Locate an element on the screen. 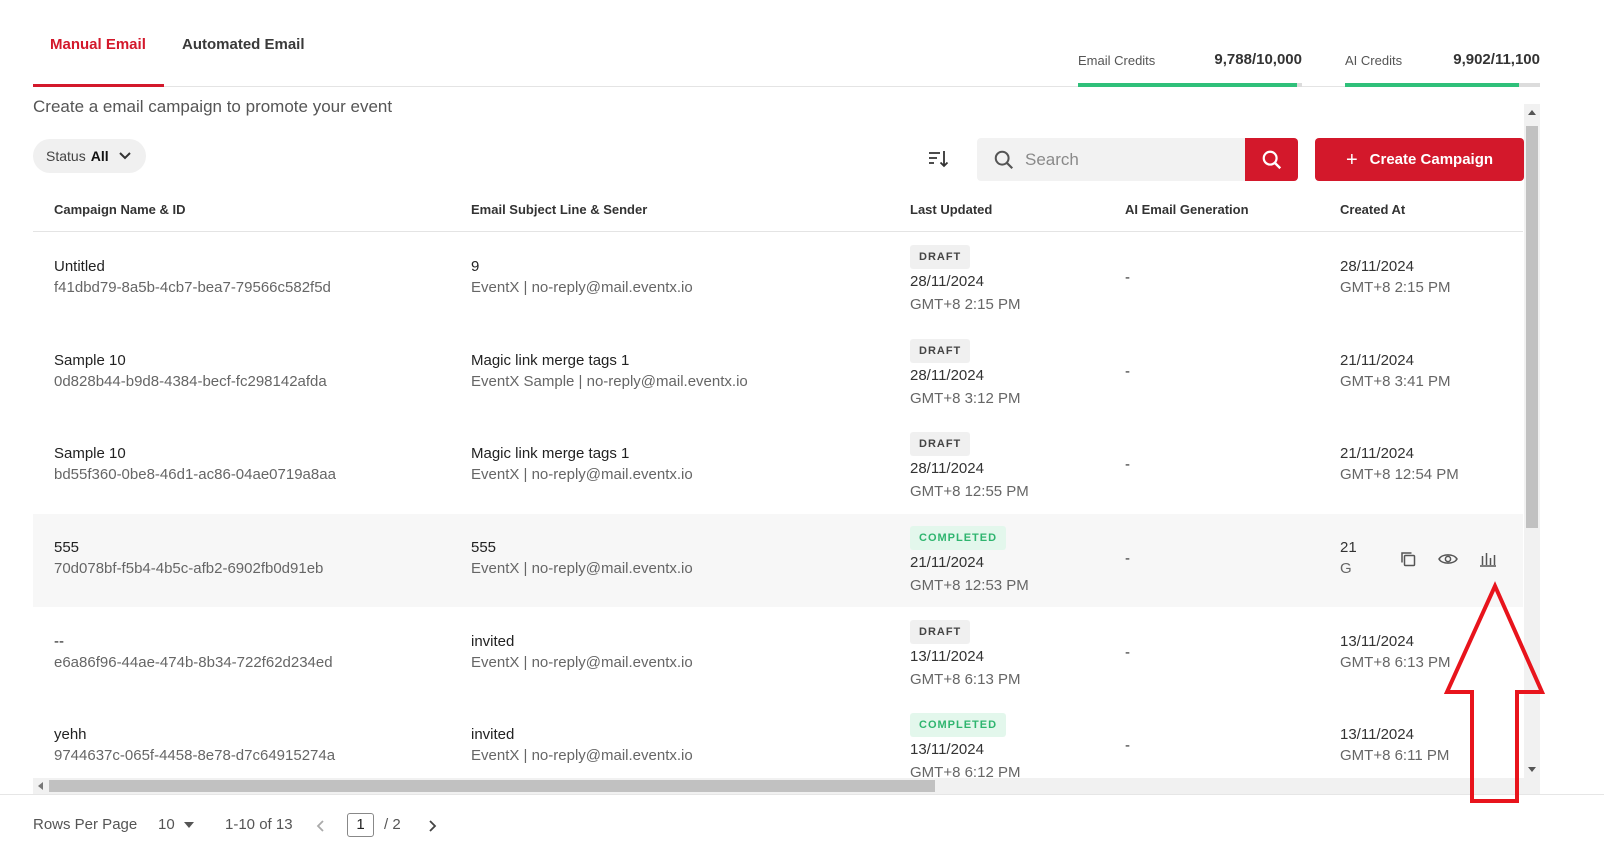 Image resolution: width=1604 pixels, height=867 pixels. campaign-name: -- is located at coordinates (59, 641).